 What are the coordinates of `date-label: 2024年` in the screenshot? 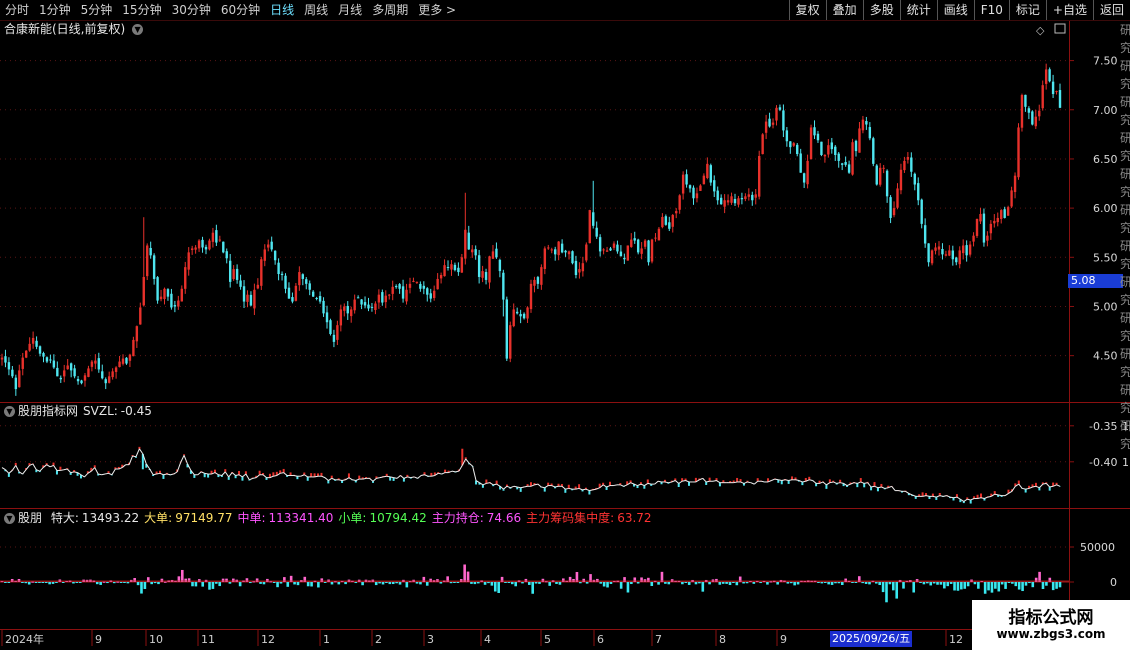 It's located at (24, 639).